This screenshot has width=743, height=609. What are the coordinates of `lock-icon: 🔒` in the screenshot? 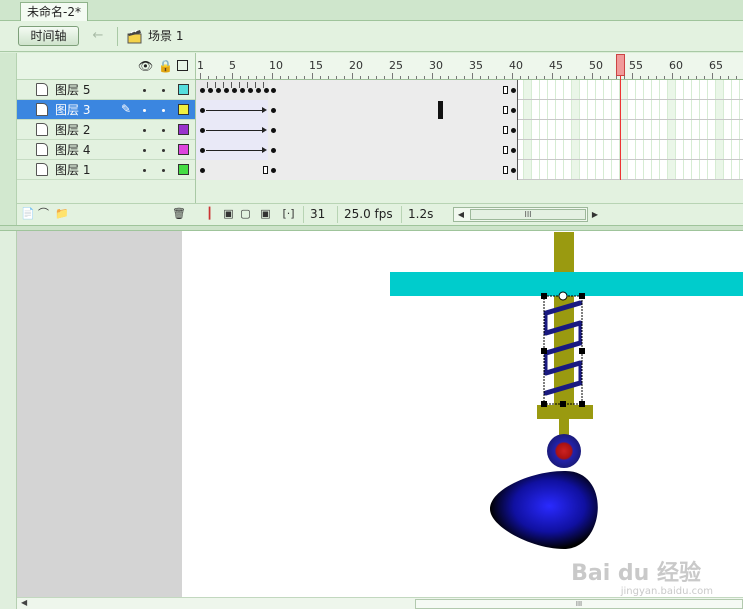 It's located at (165, 66).